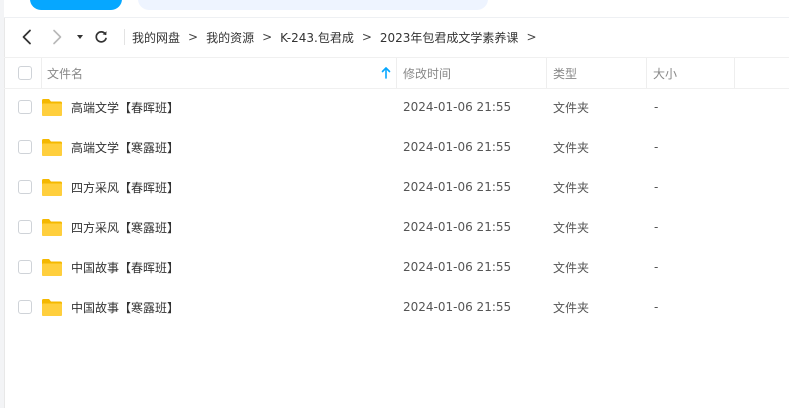 The image size is (789, 408). What do you see at coordinates (25, 73) in the screenshot?
I see `select-all-checkbox` at bounding box center [25, 73].